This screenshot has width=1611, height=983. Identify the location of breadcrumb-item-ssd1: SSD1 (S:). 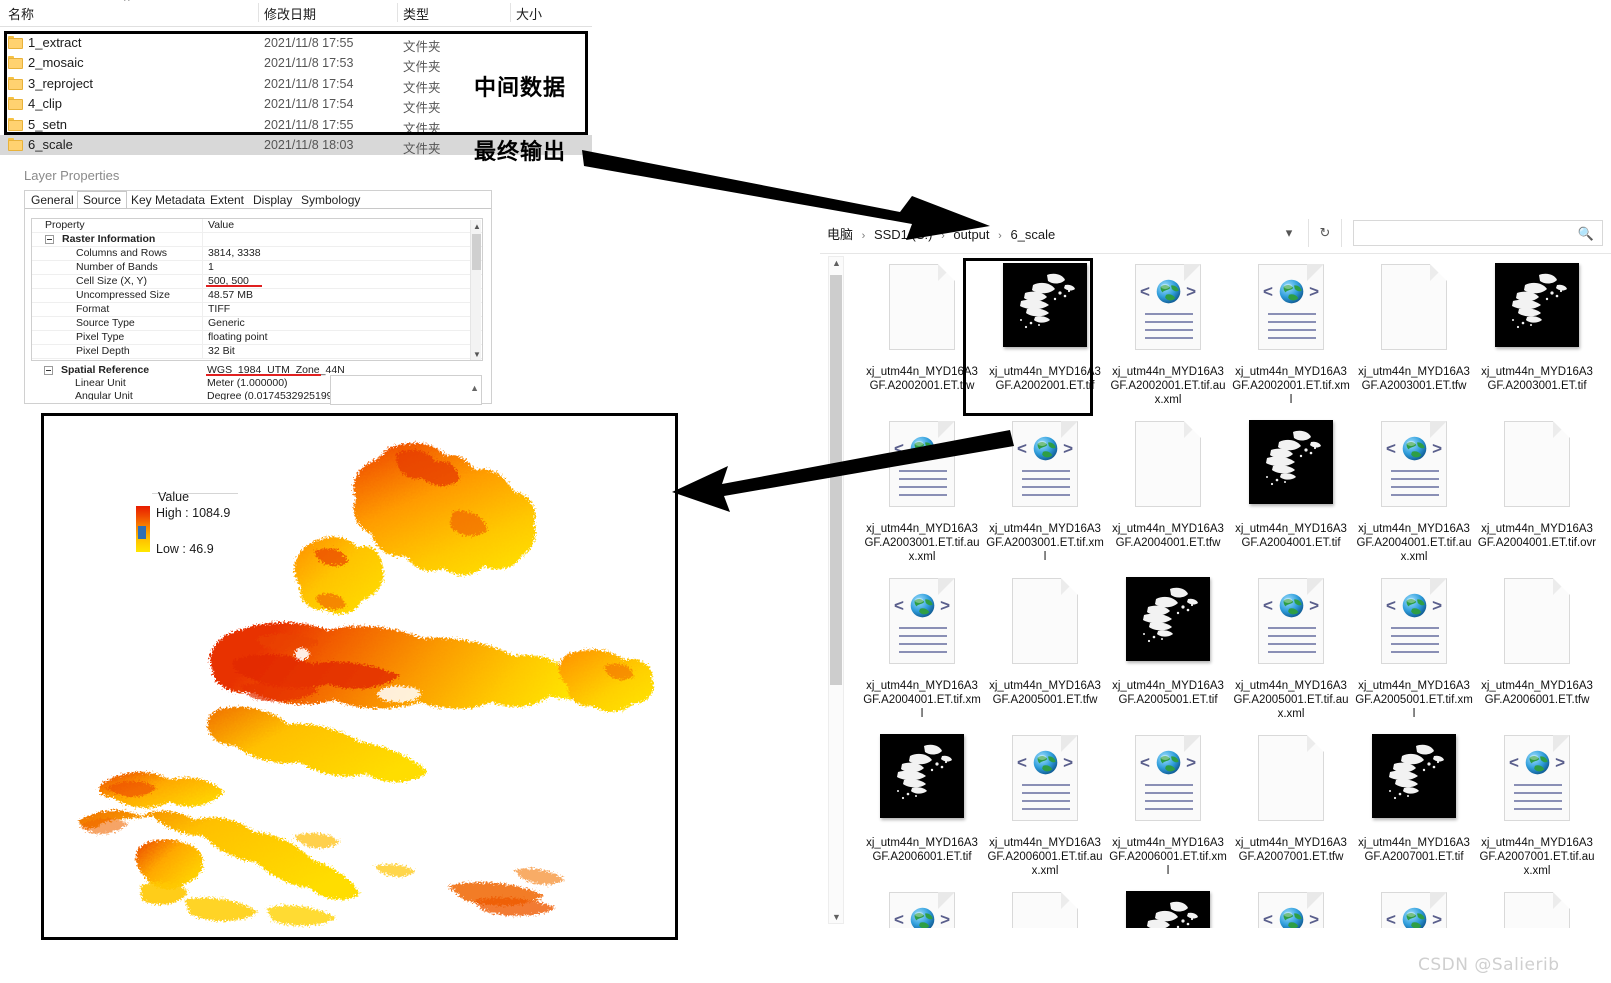
(903, 234).